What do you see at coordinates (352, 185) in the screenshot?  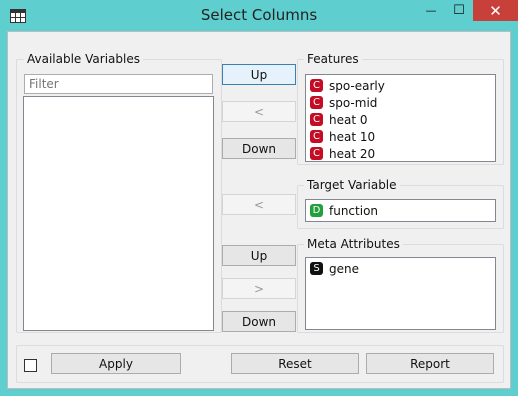 I see `target-variable-title: Target Variable` at bounding box center [352, 185].